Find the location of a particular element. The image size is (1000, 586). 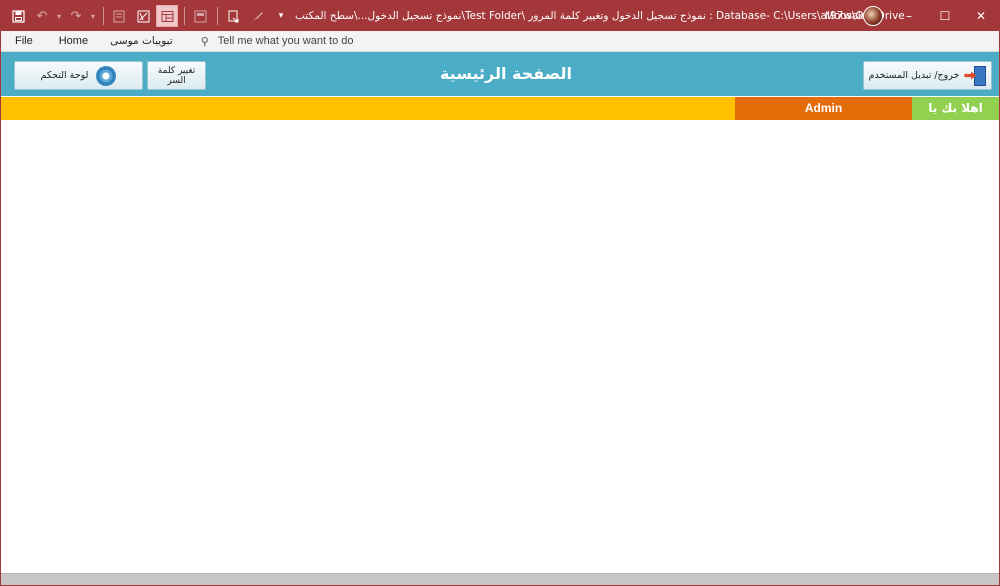

logout-label: خروج/ تبديل المستخدم is located at coordinates (914, 75).